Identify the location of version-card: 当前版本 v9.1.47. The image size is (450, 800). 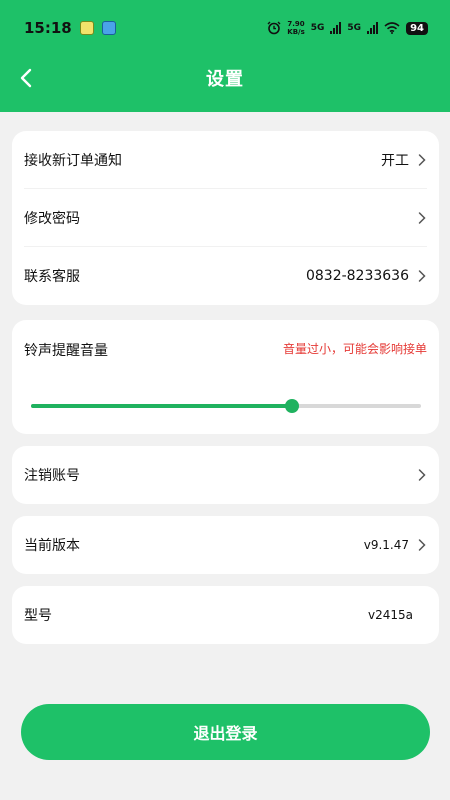
(225, 545).